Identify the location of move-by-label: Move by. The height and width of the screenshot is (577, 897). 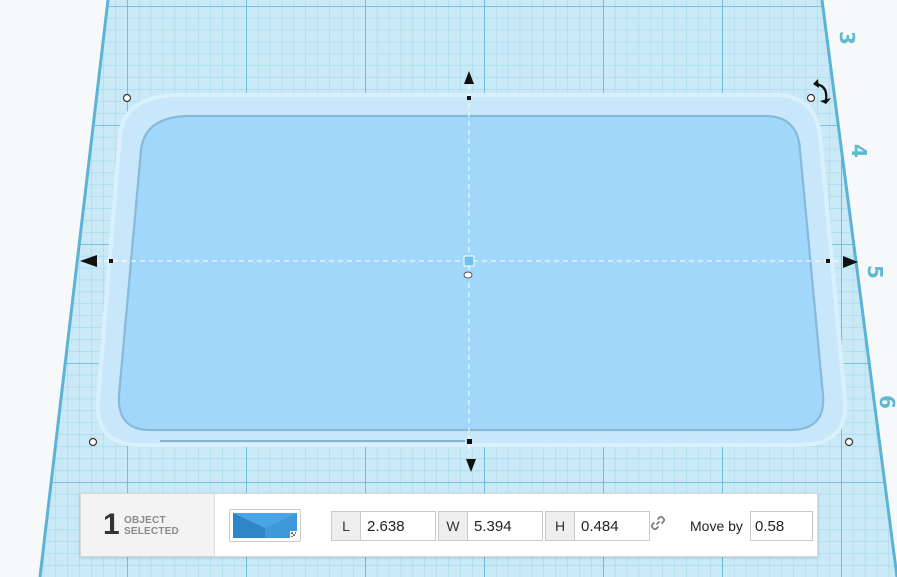
(716, 526).